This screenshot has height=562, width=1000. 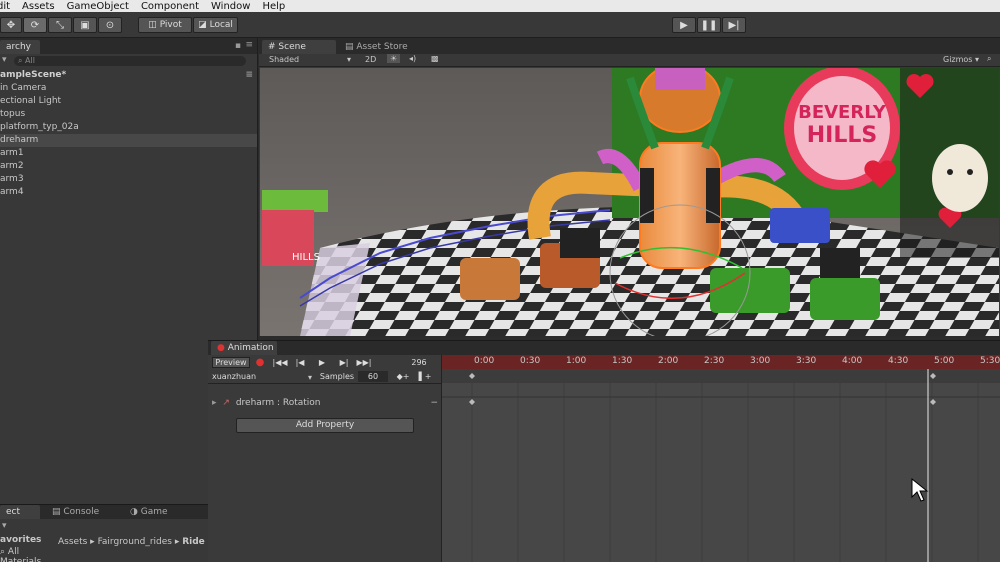 I want to click on left-sign-text: HILLS, so click(x=306, y=257).